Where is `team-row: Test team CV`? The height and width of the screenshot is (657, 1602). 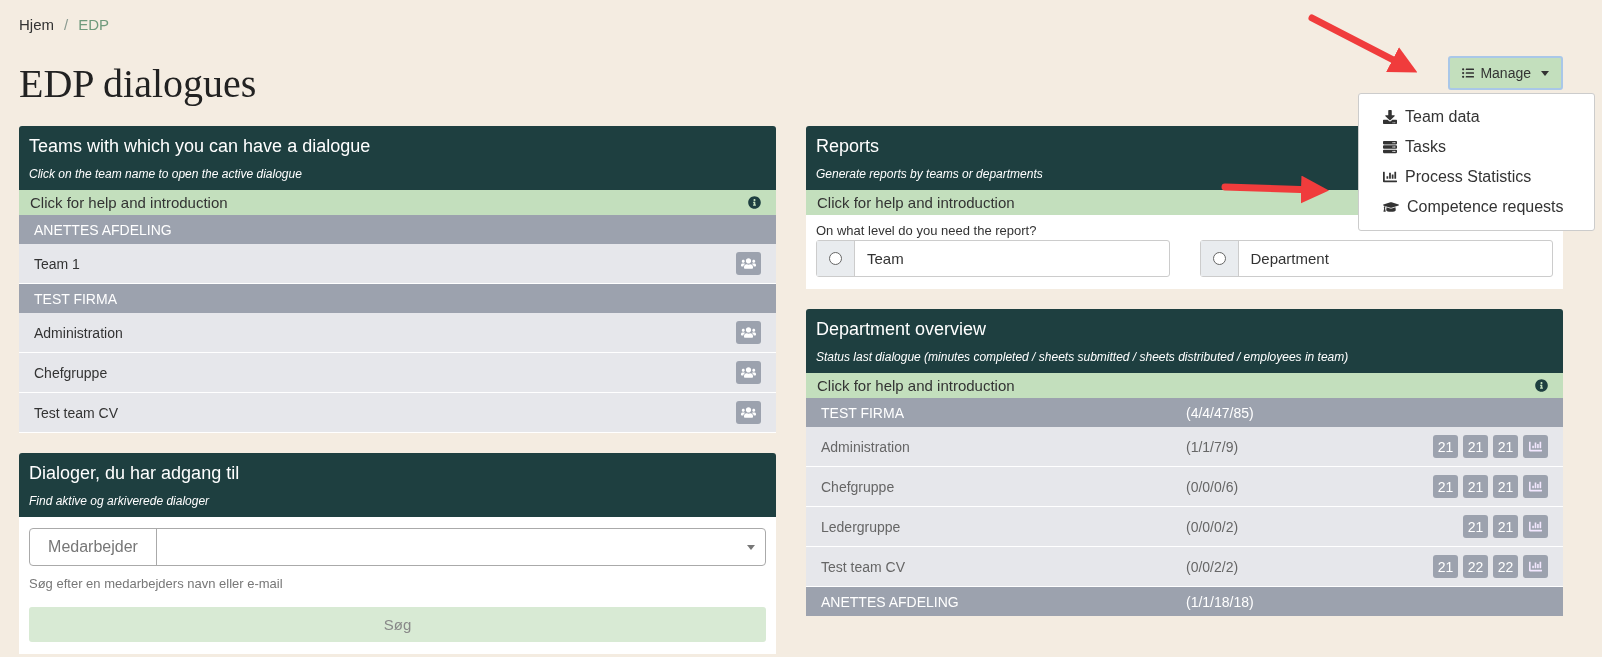 team-row: Test team CV is located at coordinates (397, 413).